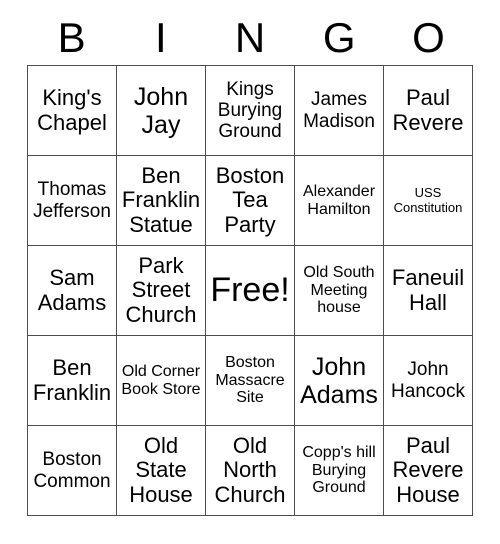 This screenshot has width=500, height=544. I want to click on bingo-cell-label: Kings Burying Ground, so click(250, 110).